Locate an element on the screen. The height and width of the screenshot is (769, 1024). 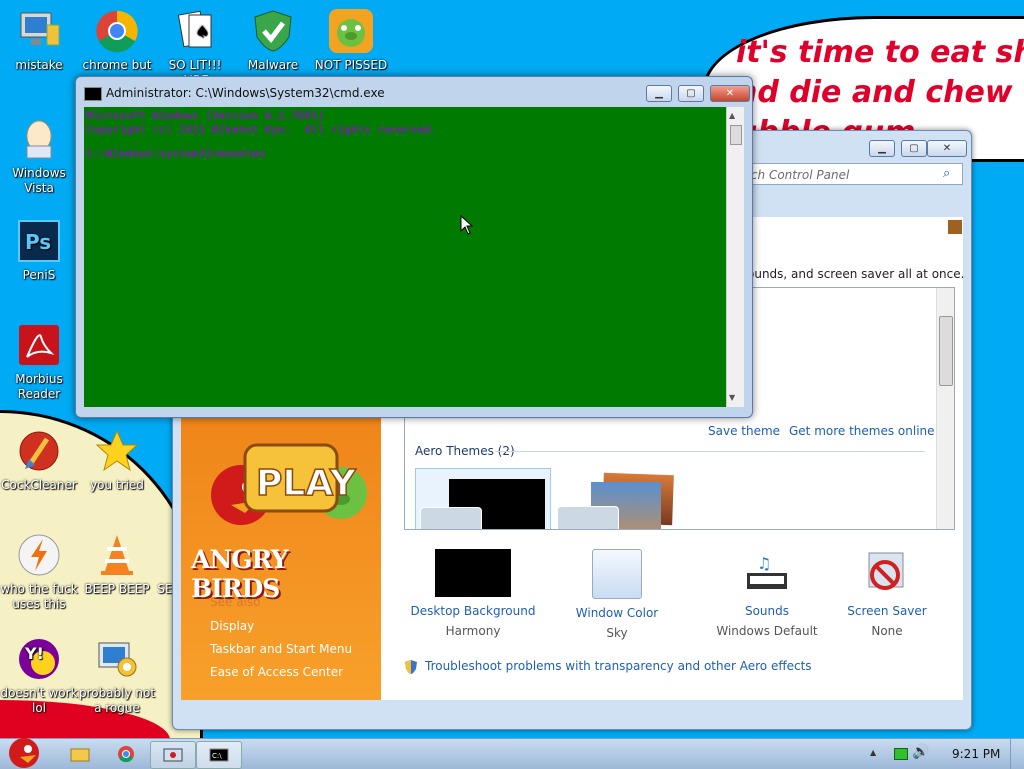
desktop-icon-label: doesn't work lol is located at coordinates (39, 700).